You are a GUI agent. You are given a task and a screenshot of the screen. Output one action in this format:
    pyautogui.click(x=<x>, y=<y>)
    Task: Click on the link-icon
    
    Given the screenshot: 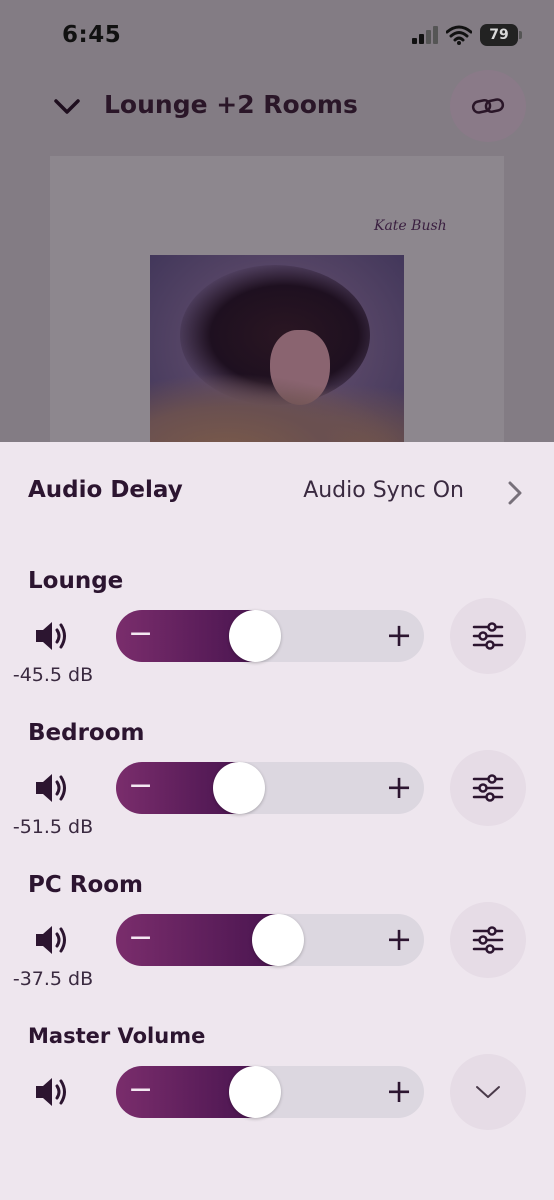 What is the action you would take?
    pyautogui.click(x=488, y=106)
    